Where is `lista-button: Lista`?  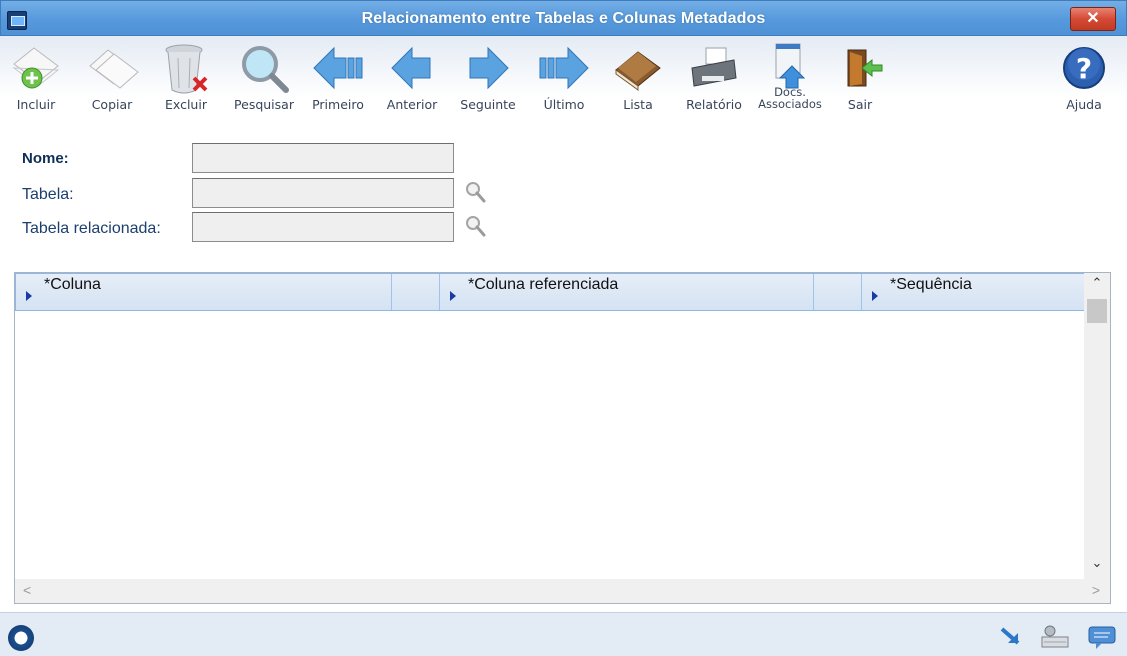
lista-button: Lista is located at coordinates (638, 81).